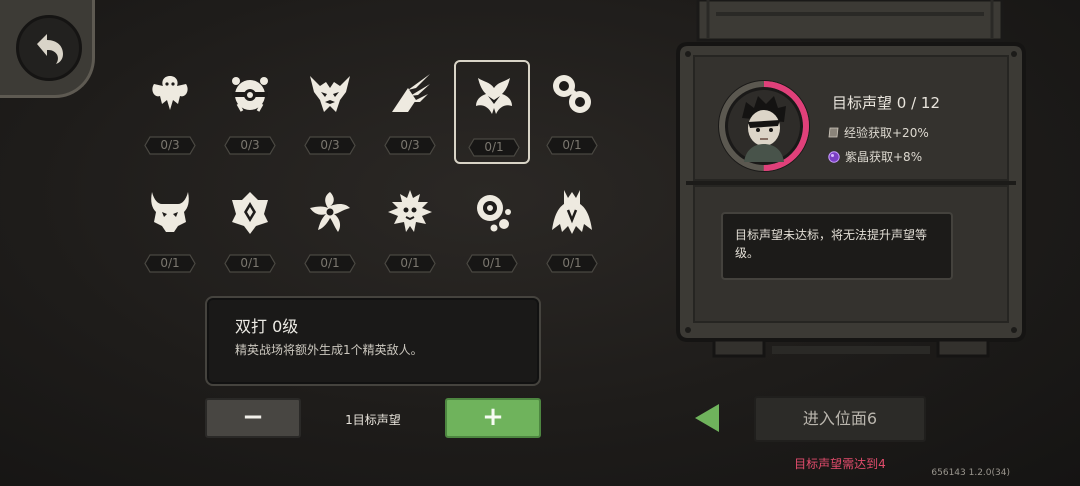  I want to click on swirl-orbs-emblem-icon, so click(572, 94).